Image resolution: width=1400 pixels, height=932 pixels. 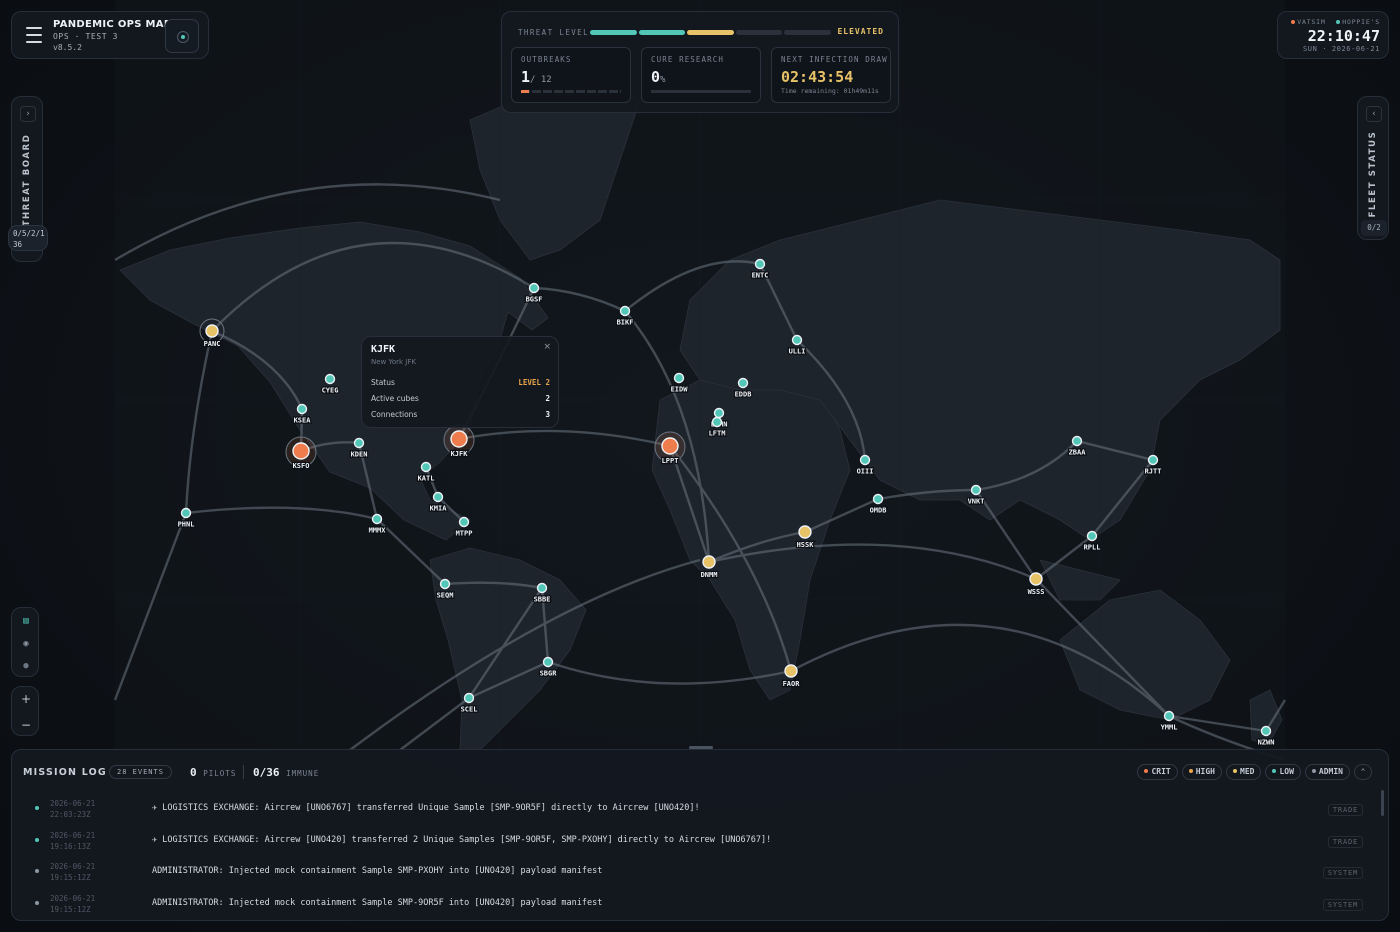 I want to click on cure-research-label: CURE RESEARCH, so click(x=687, y=59).